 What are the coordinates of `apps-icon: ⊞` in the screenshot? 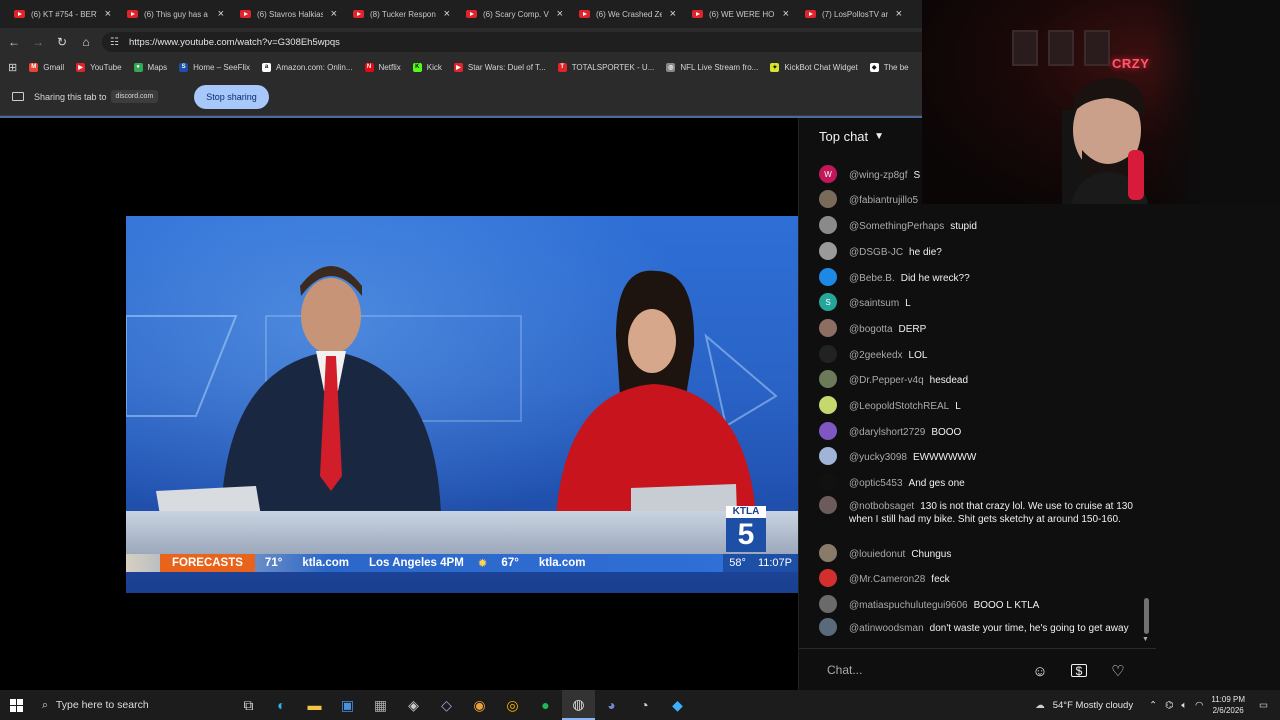 It's located at (12, 67).